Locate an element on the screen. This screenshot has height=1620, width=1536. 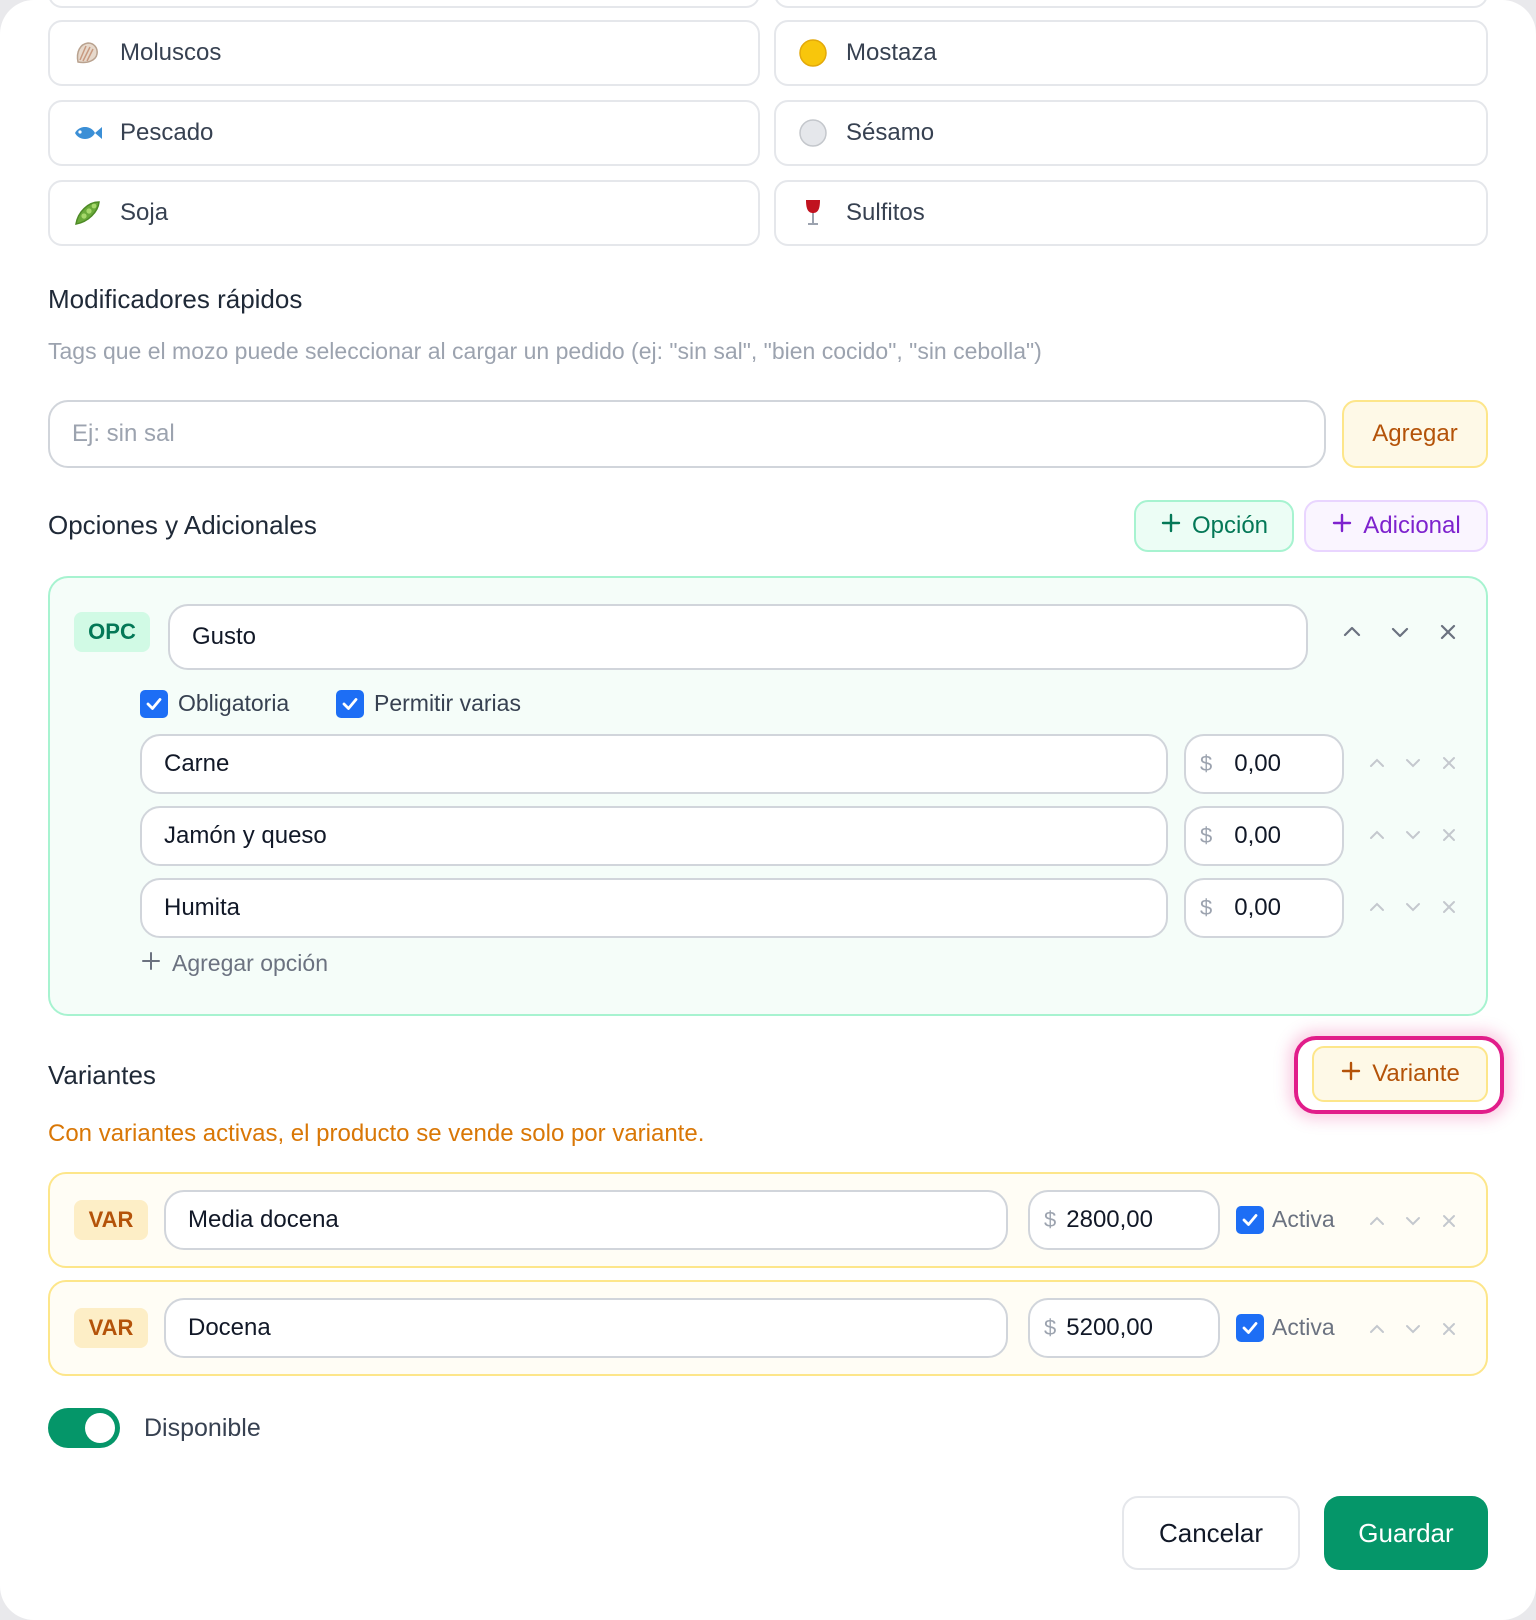
variant-row: VAR Docena $ 5200,00 Activa is located at coordinates (768, 1328).